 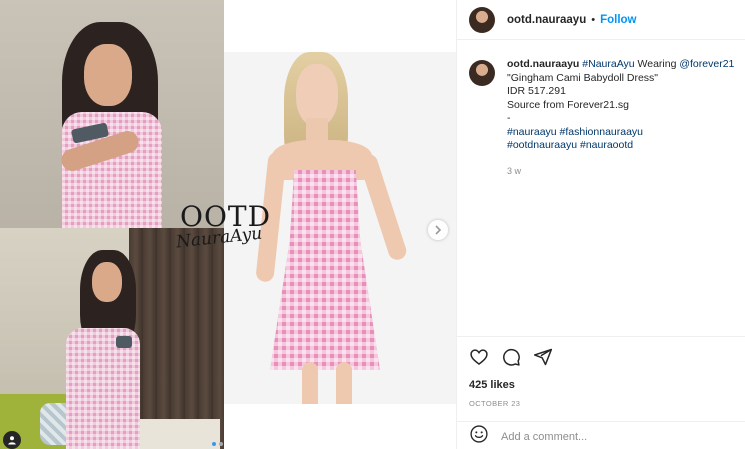 What do you see at coordinates (438, 230) in the screenshot?
I see `chevron-right-icon` at bounding box center [438, 230].